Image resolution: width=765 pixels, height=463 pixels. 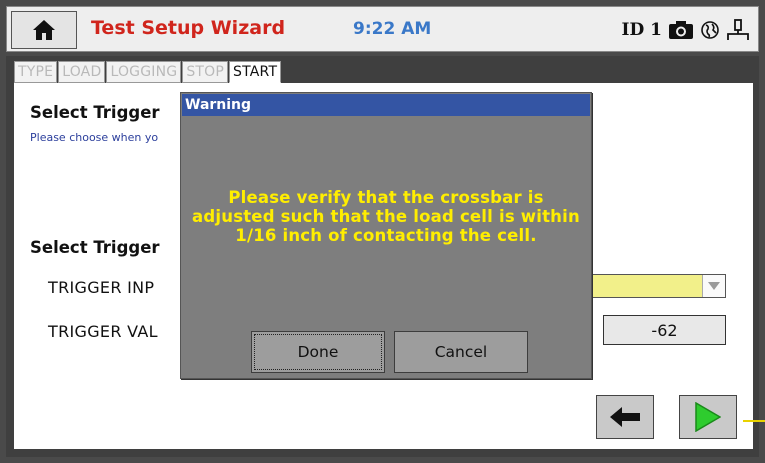 I want to click on device-id: ID 1, so click(x=641, y=30).